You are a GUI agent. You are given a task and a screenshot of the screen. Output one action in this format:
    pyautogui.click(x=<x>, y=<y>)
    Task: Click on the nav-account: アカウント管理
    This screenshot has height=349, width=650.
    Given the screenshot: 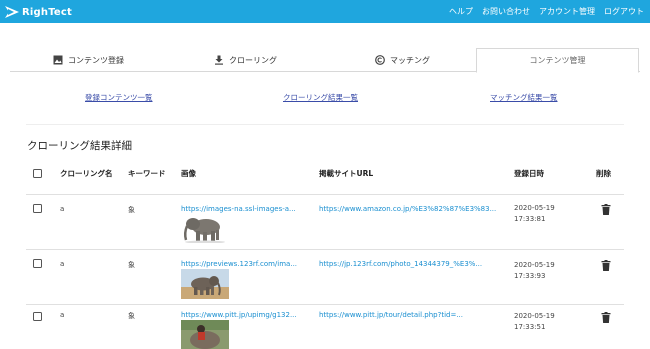 What is the action you would take?
    pyautogui.click(x=567, y=11)
    